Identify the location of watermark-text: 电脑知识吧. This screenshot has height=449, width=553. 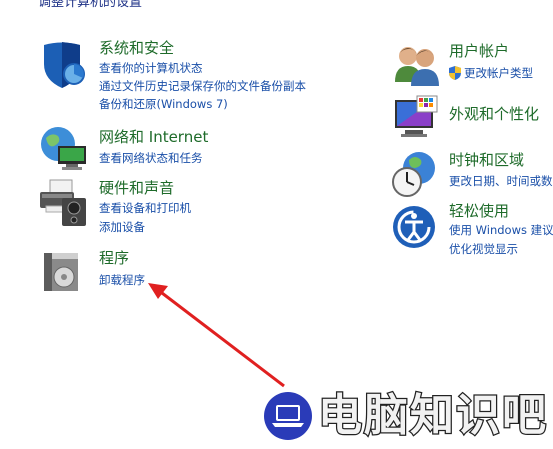
(432, 415).